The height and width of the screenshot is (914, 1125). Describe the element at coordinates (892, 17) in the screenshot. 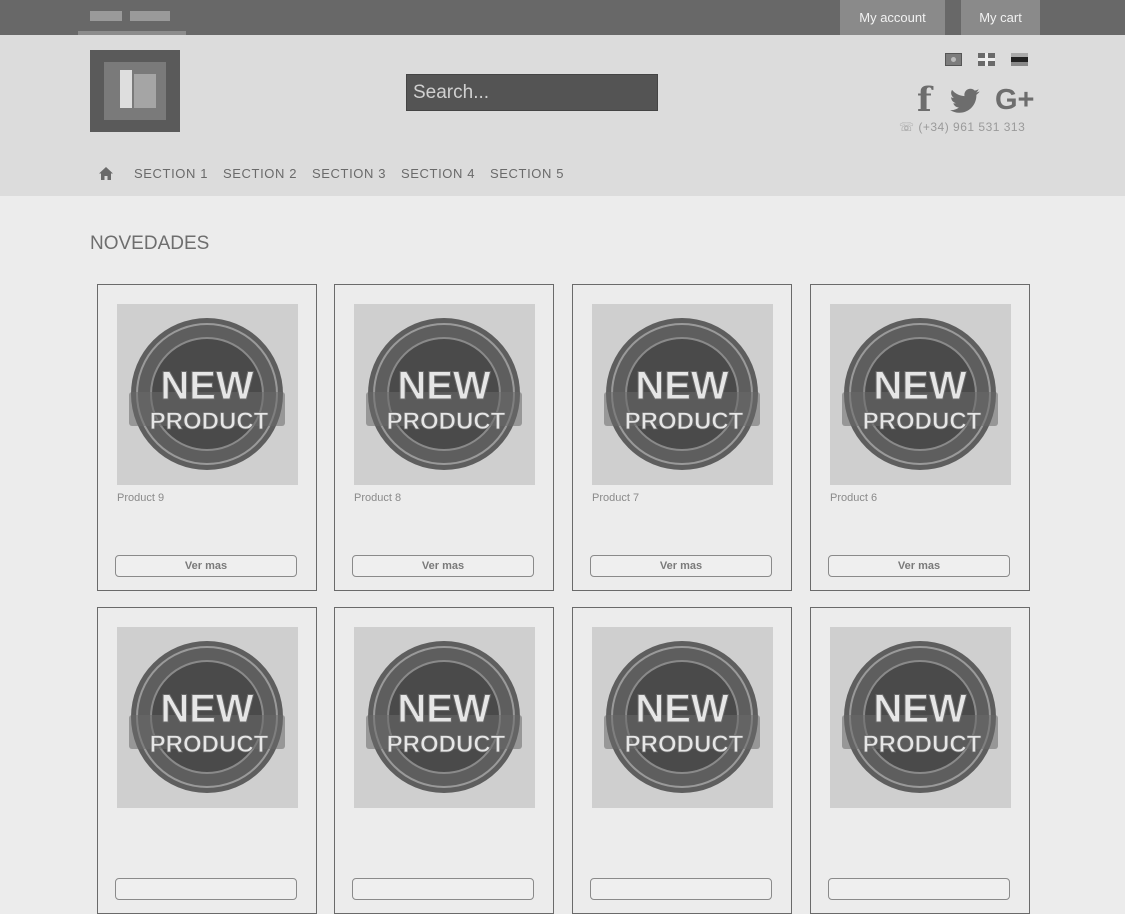

I see `my-account-button: My account` at that location.